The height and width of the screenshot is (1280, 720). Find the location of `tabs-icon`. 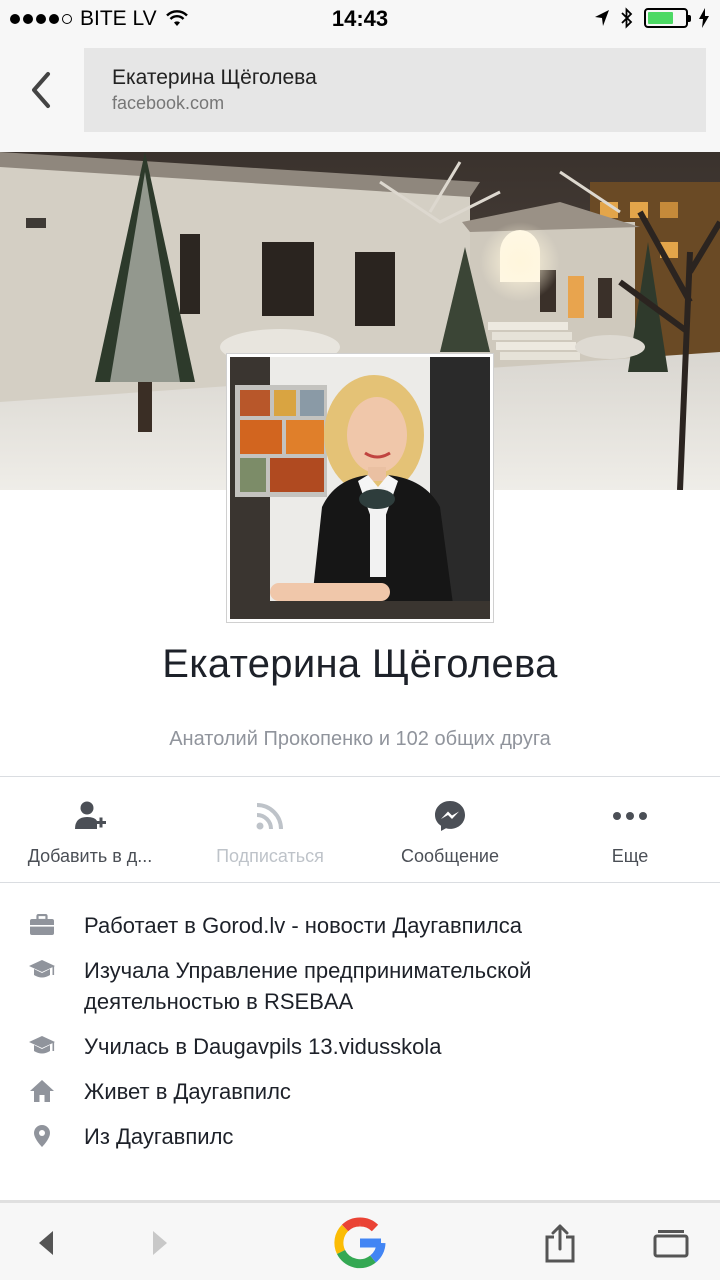

tabs-icon is located at coordinates (671, 1244).